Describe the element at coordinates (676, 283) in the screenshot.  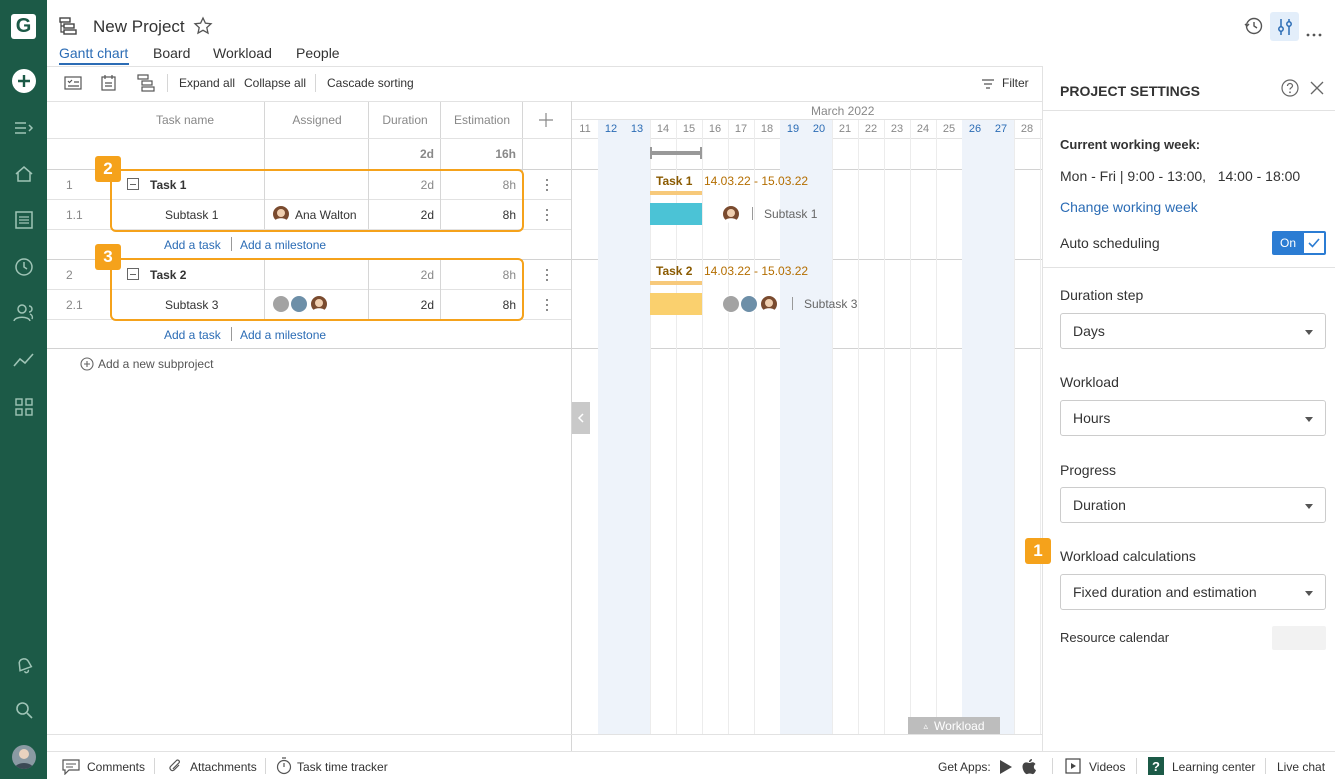
I see `gantt-task-2-bar` at that location.